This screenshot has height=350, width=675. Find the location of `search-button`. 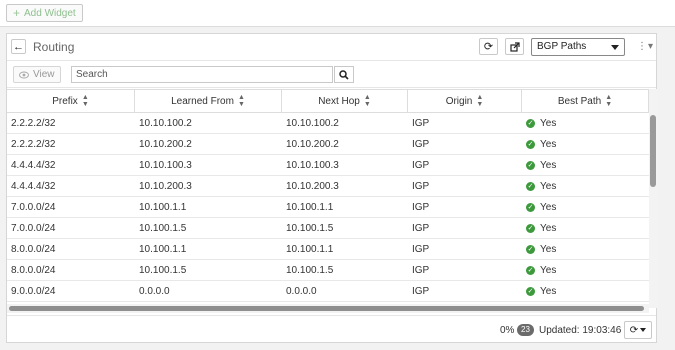

search-button is located at coordinates (344, 74).